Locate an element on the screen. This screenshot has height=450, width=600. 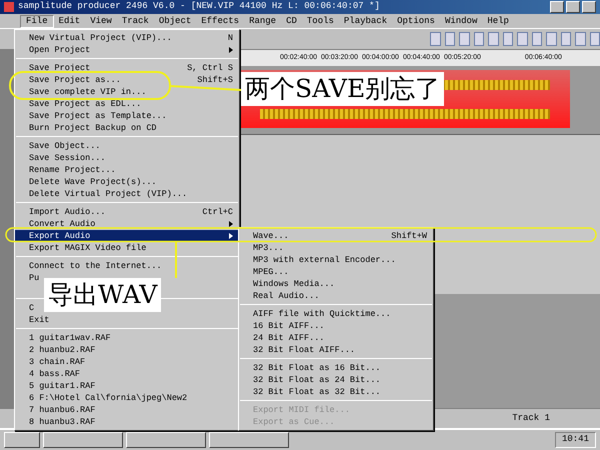
menu-item: CD is located at coordinates (291, 21).